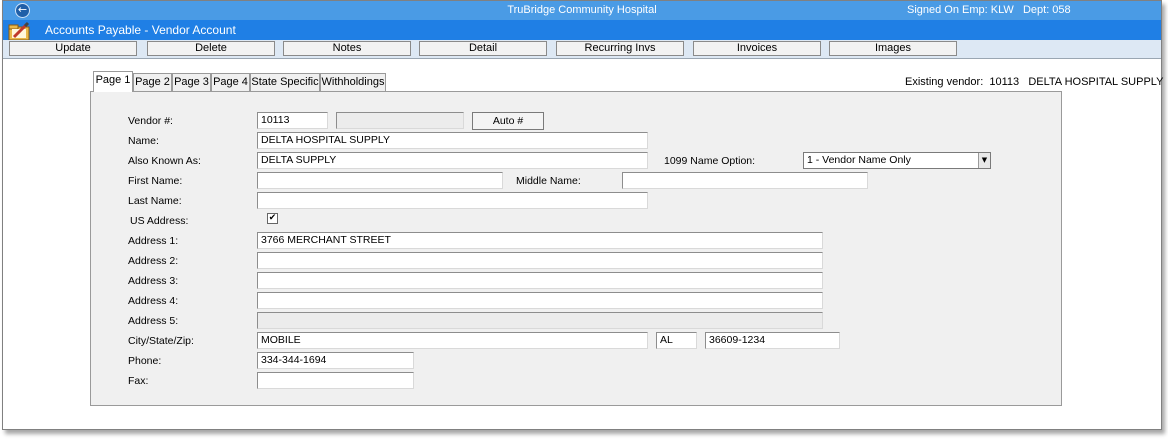 This screenshot has width=1168, height=439. I want to click on chevron-down-icon: ▼, so click(984, 160).